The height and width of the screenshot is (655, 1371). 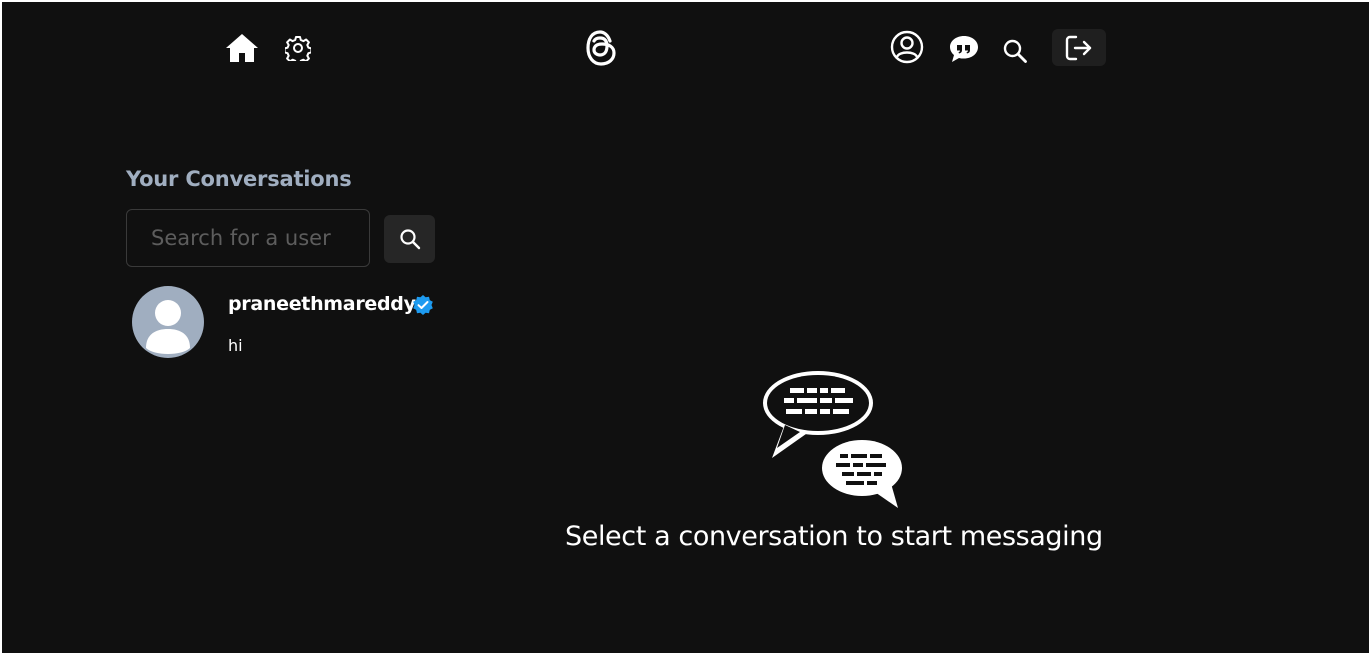 I want to click on conversation-last-message: hi, so click(x=235, y=345).